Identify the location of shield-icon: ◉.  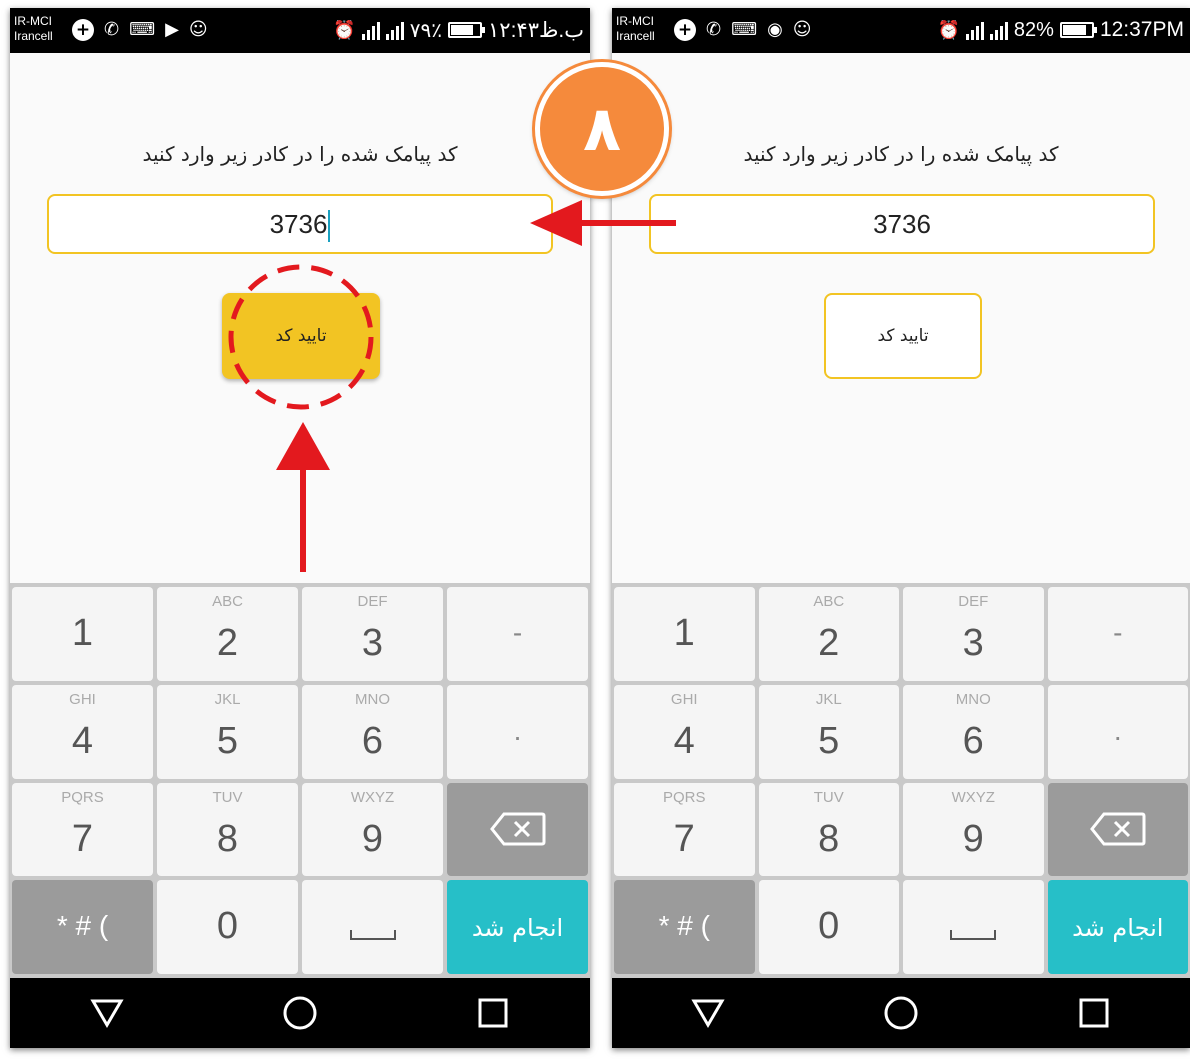
(775, 29).